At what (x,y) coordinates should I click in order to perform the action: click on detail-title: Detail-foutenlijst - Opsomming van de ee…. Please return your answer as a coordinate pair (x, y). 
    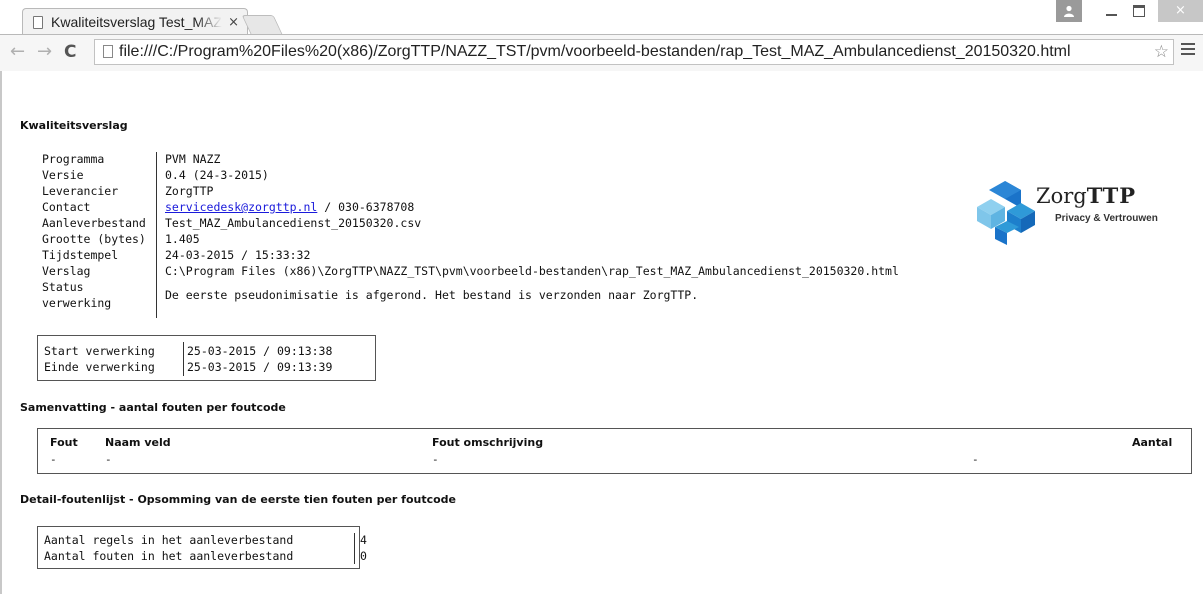
    Looking at the image, I should click on (238, 499).